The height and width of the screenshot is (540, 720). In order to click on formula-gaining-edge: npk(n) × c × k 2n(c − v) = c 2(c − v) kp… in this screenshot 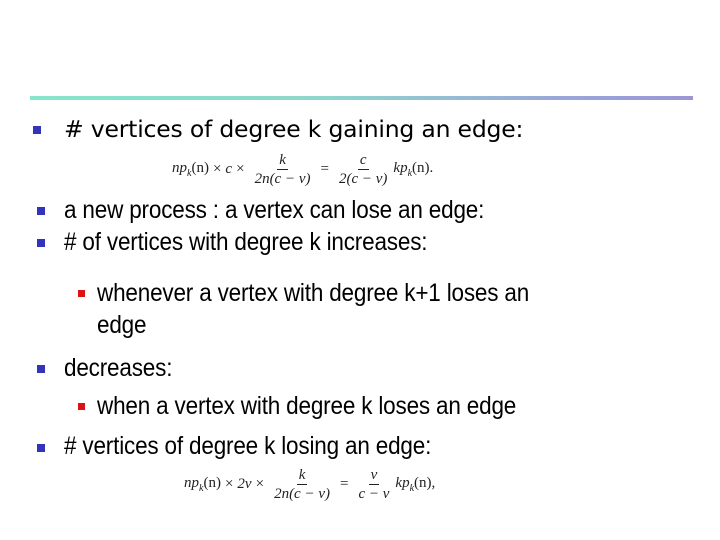, I will do `click(302, 169)`.